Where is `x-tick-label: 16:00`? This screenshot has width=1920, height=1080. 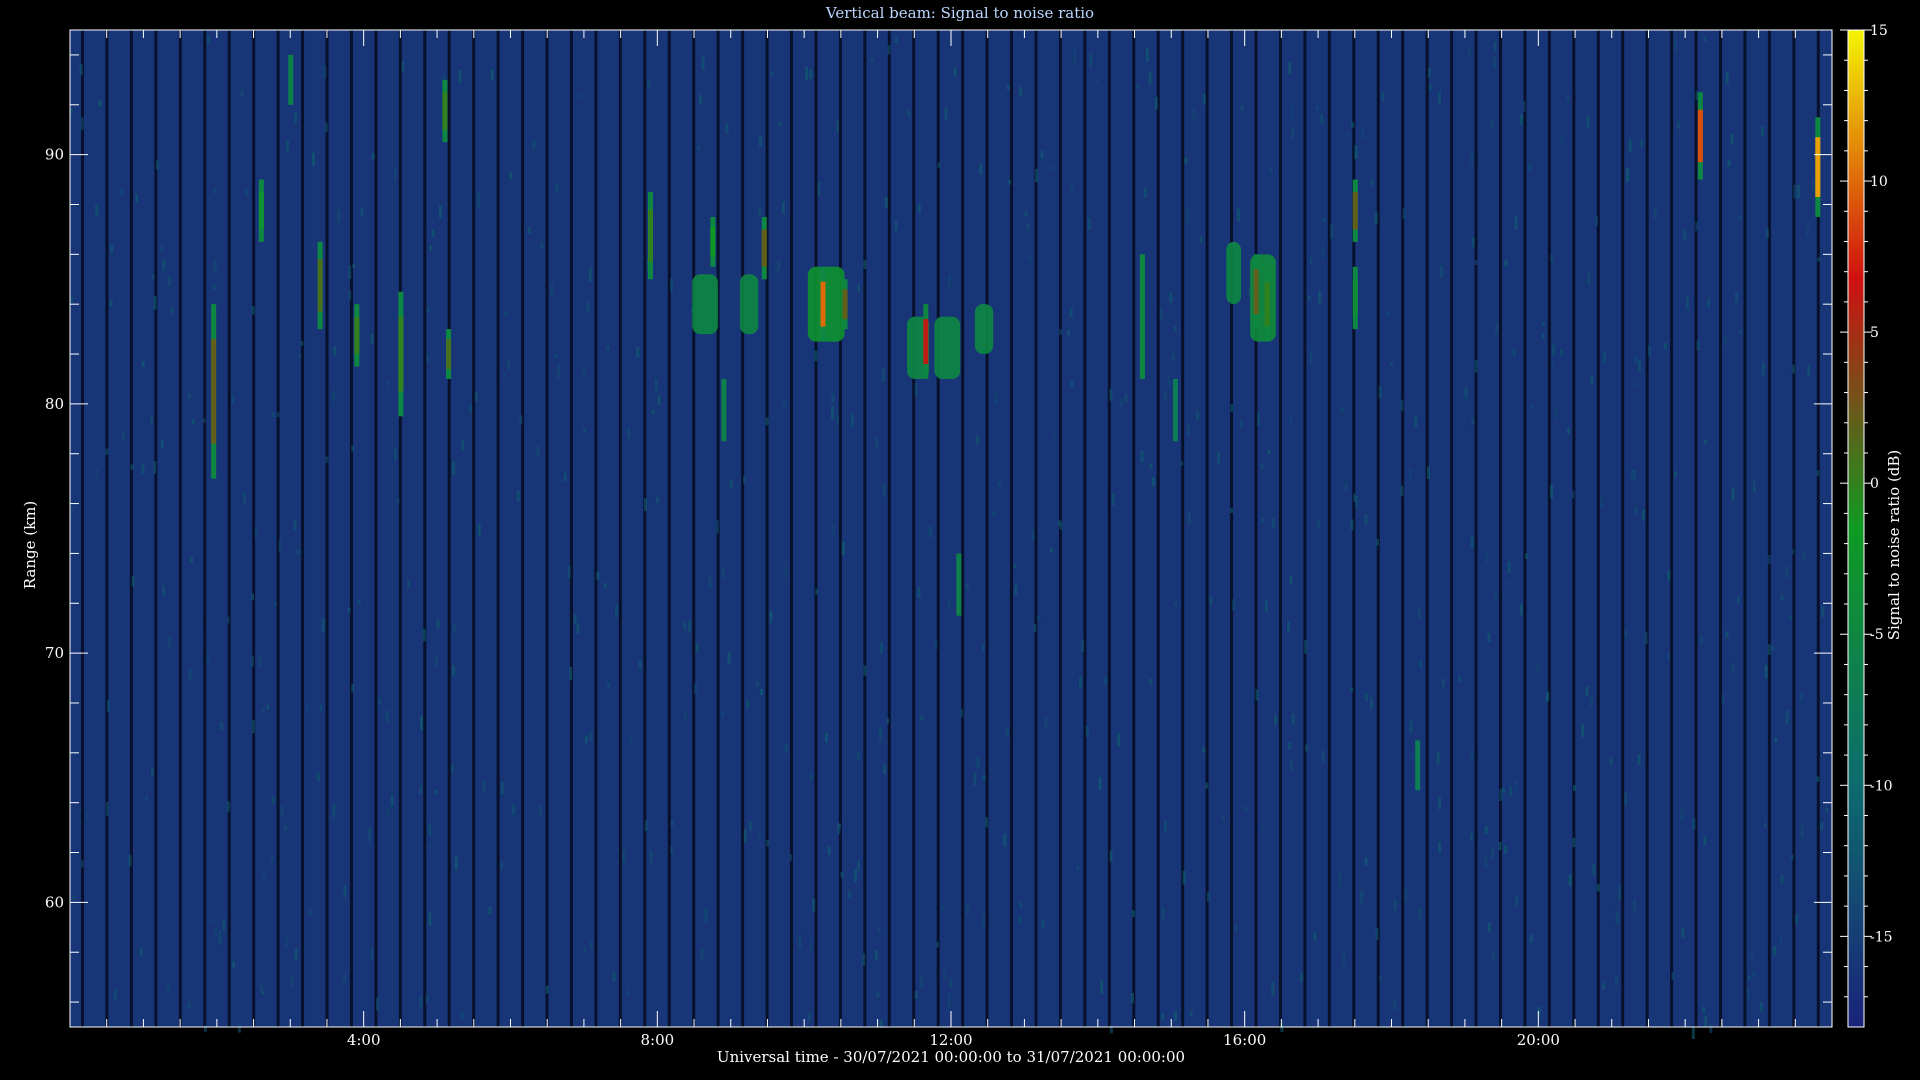
x-tick-label: 16:00 is located at coordinates (1244, 1040).